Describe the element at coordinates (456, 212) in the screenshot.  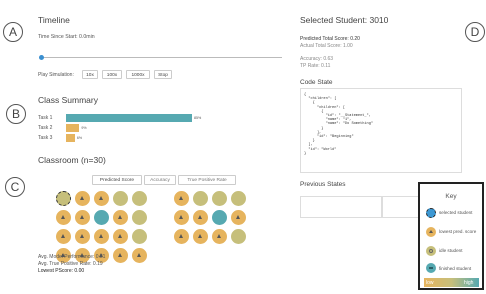
I see `key-item-selected: selected student` at that location.